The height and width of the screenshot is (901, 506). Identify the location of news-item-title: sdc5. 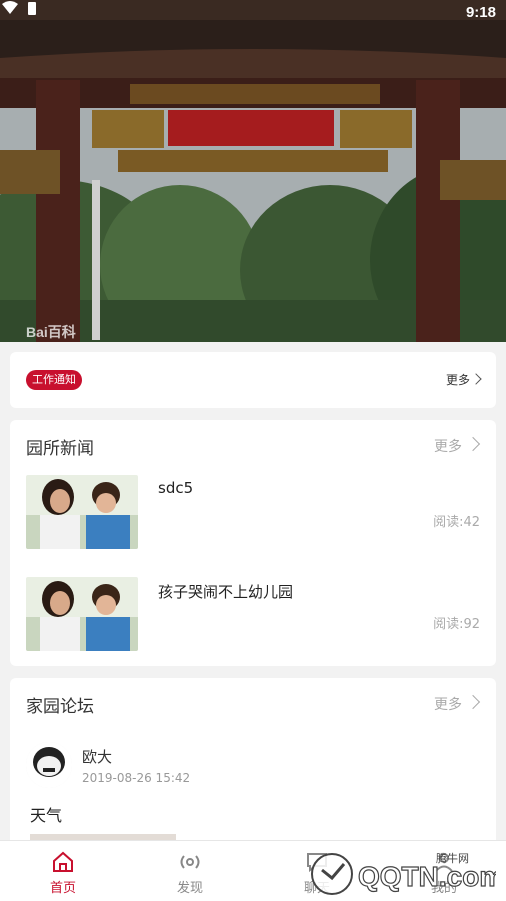
(176, 488).